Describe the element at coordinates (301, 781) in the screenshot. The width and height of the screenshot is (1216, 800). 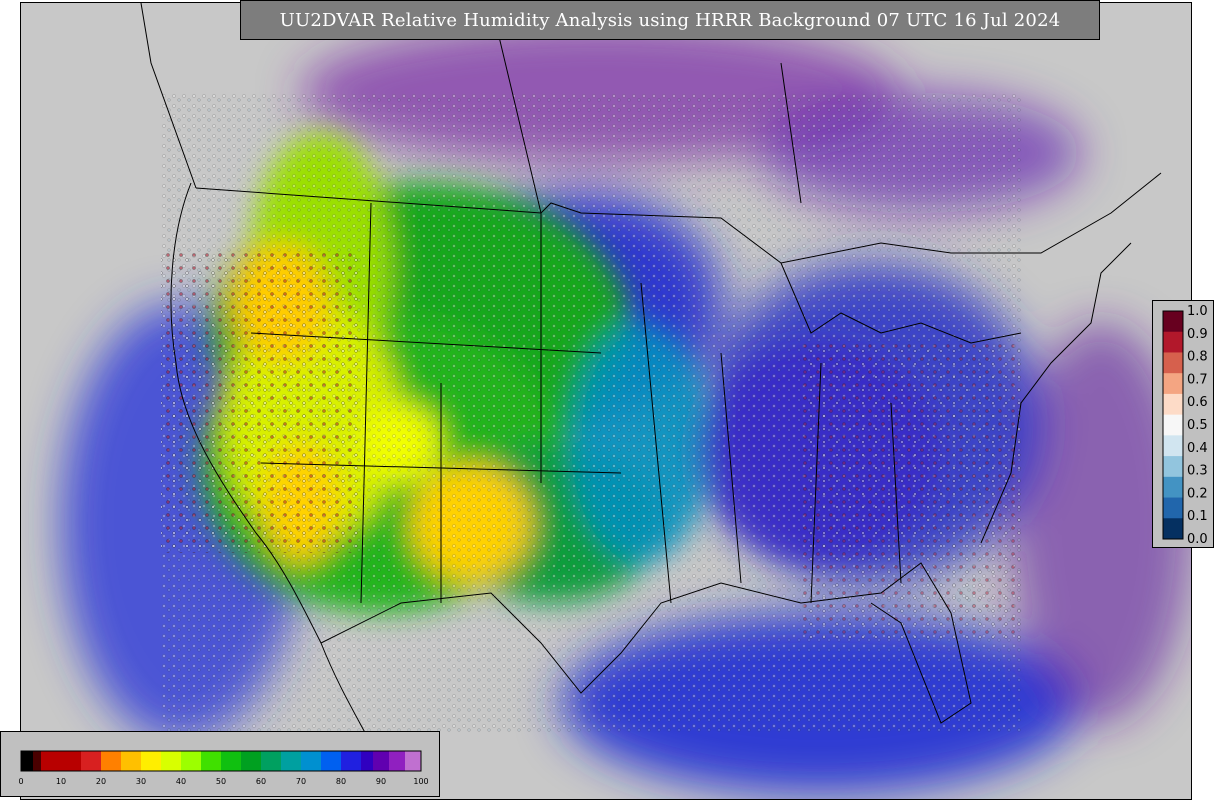
I see `rh-colorbar-tick-label: 70` at that location.